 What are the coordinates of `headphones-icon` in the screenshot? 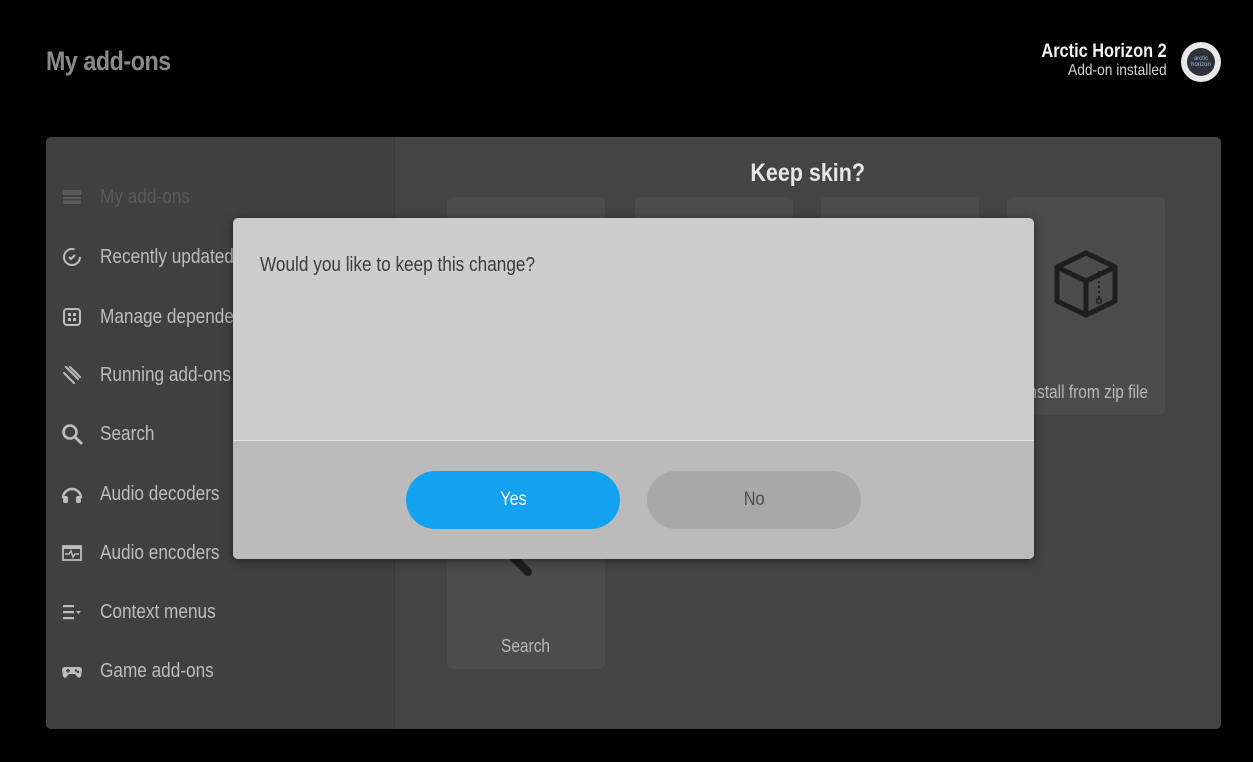 It's located at (72, 494).